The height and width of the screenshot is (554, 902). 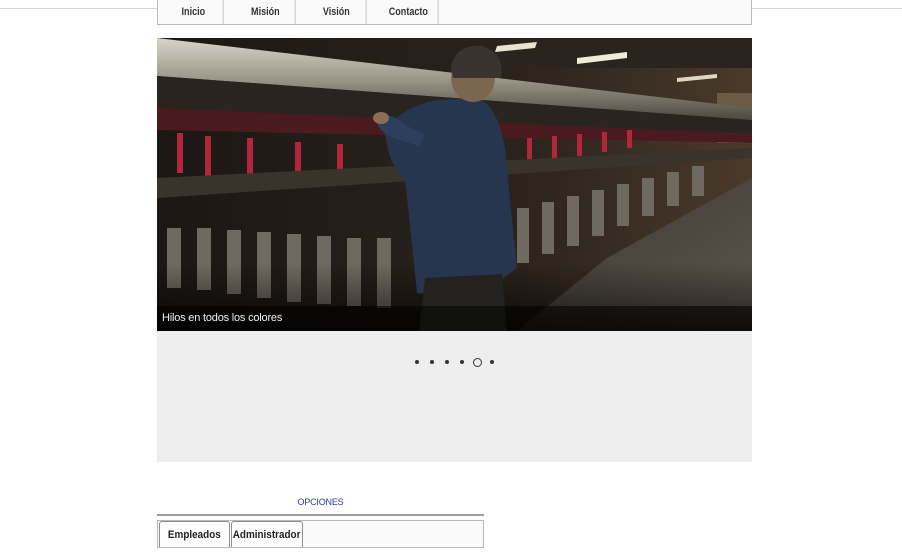 I want to click on slider-pagination, so click(x=454, y=362).